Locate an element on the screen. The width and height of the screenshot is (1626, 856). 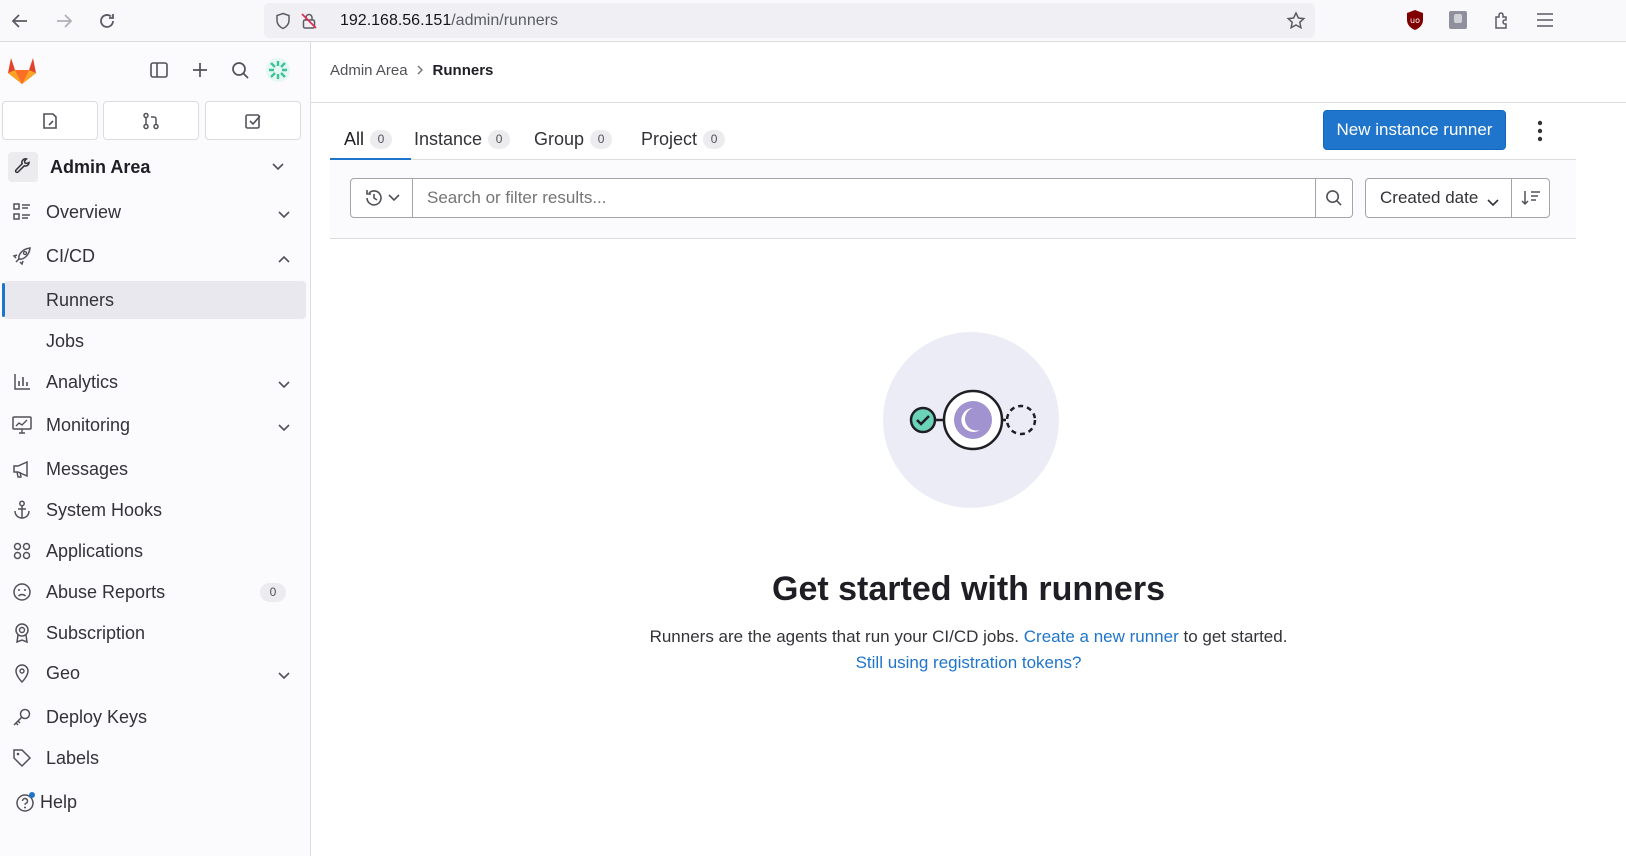
bookmark-star-icon is located at coordinates (1296, 21).